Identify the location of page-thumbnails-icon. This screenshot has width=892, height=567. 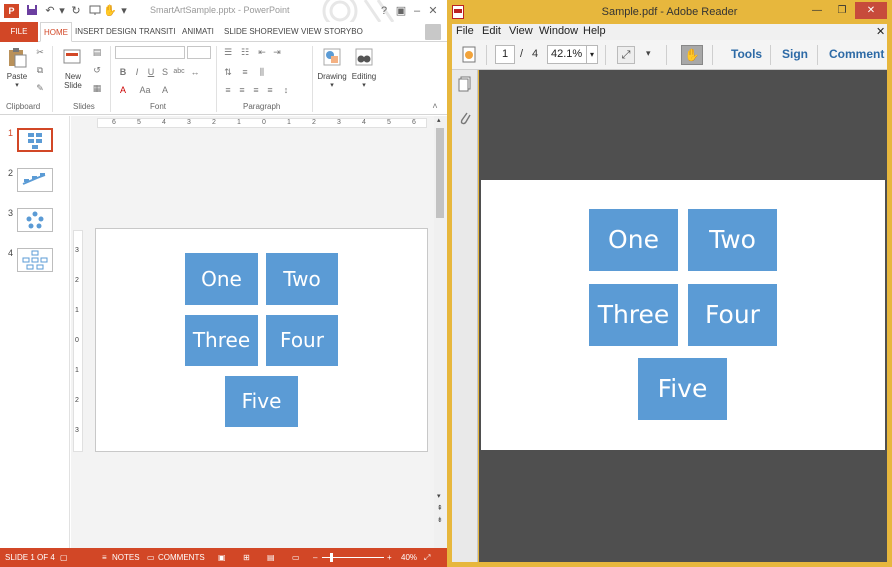
(465, 84).